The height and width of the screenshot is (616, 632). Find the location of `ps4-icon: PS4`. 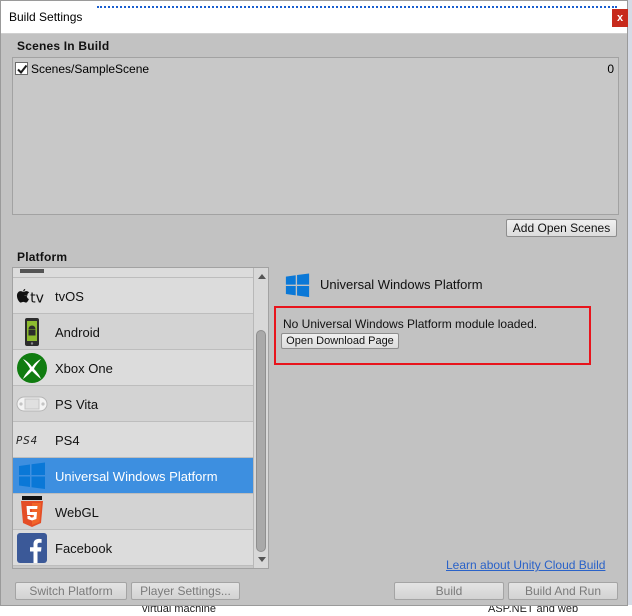

ps4-icon: PS4 is located at coordinates (32, 440).